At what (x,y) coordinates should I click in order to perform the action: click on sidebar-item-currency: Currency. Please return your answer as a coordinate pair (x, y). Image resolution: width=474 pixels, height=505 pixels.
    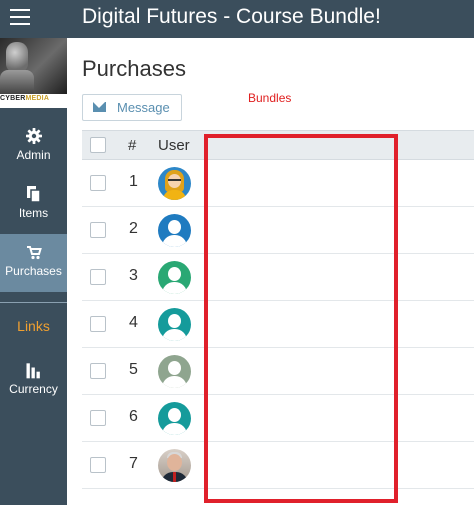
    Looking at the image, I should click on (33, 378).